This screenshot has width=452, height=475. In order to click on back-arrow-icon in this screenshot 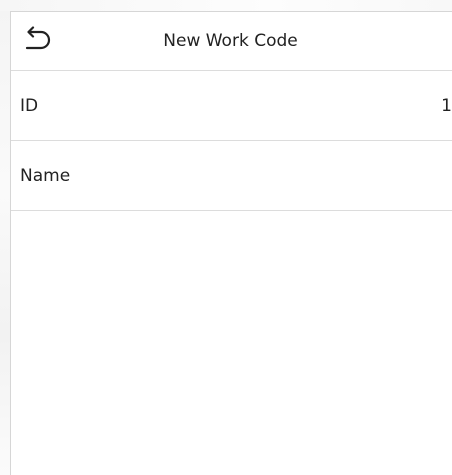, I will do `click(38, 38)`.